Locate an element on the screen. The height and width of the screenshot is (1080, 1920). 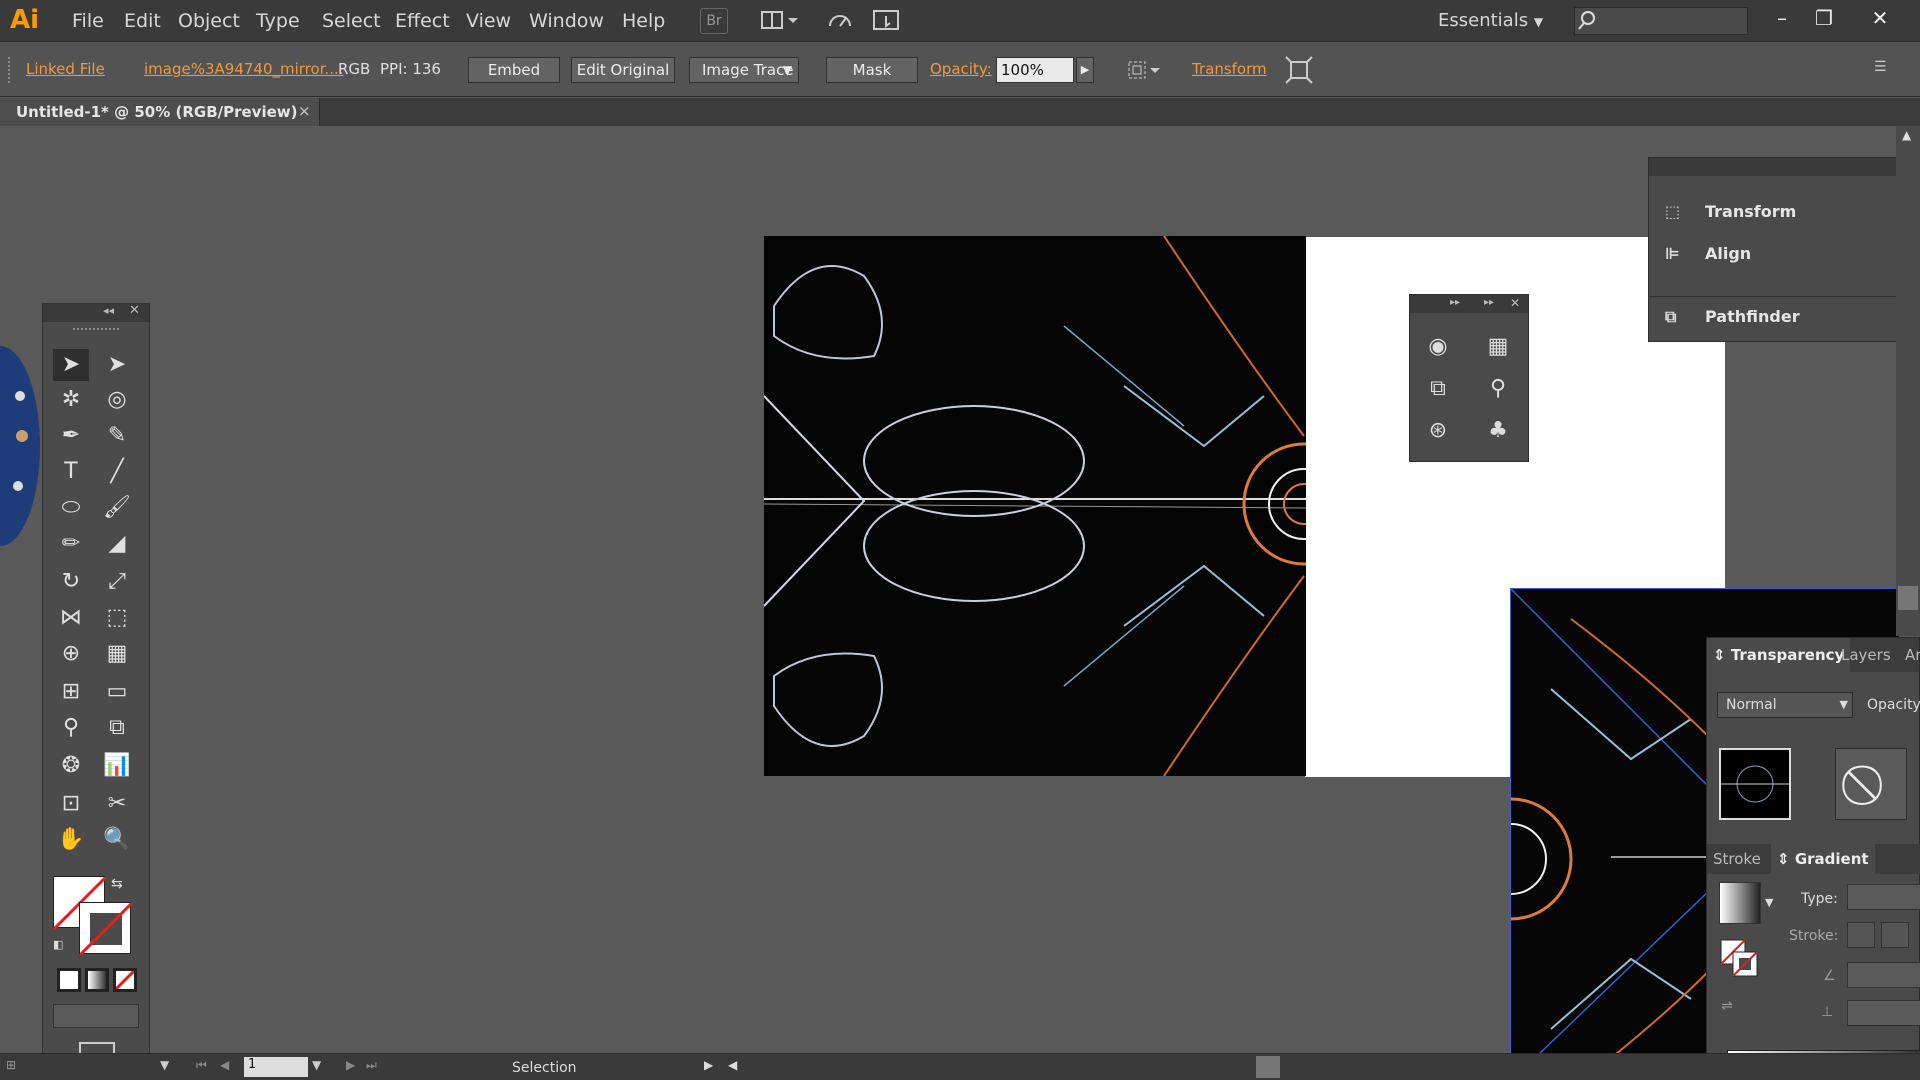
transform-panel-item: ⬚ Transform is located at coordinates (1784, 212).